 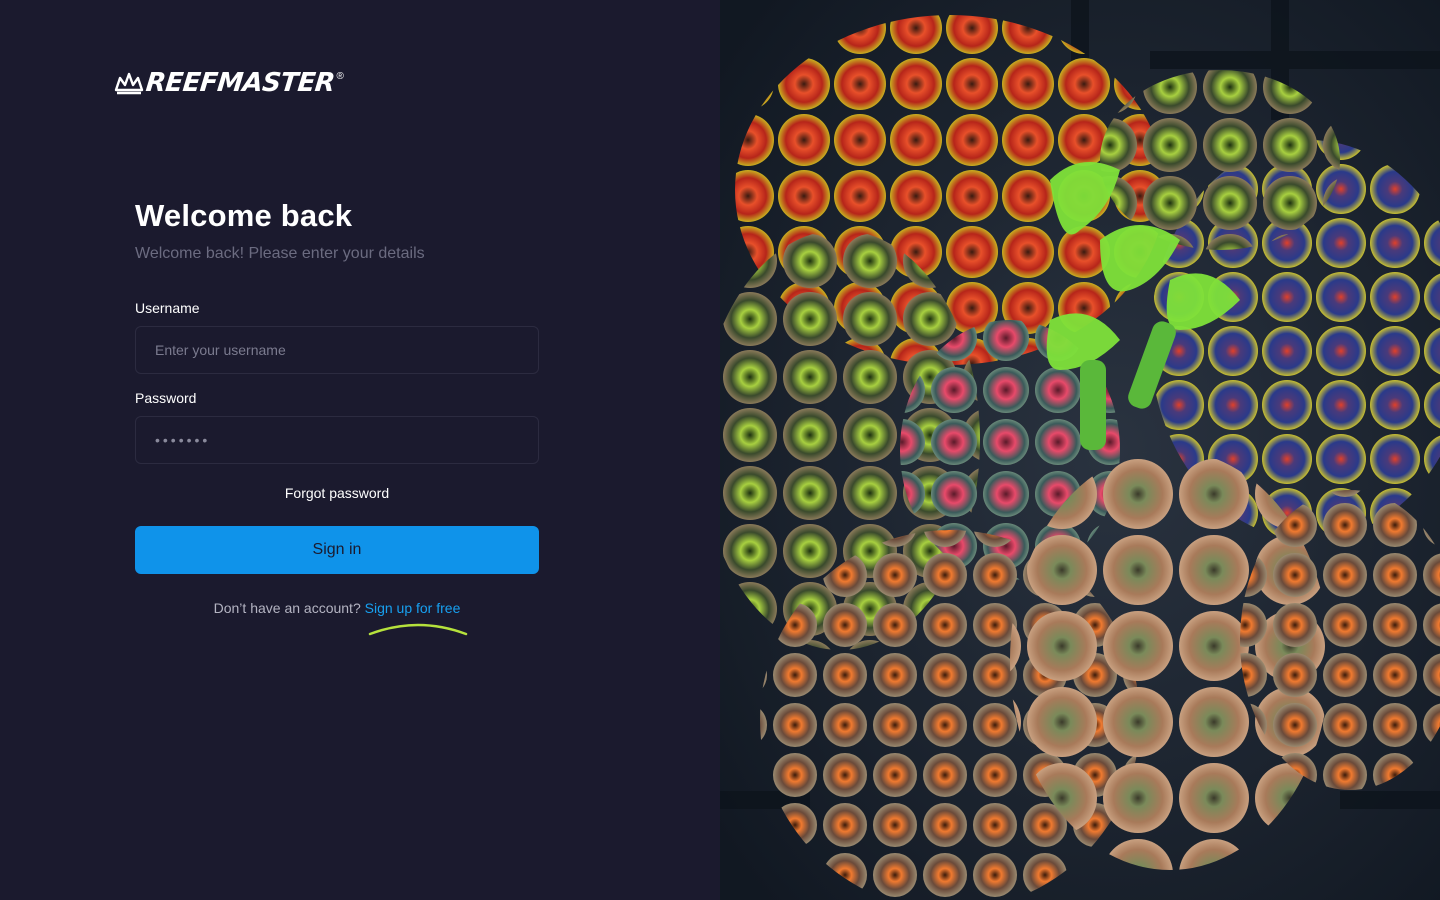 I want to click on brand-logo: REEFMASTER ®, so click(x=229, y=83).